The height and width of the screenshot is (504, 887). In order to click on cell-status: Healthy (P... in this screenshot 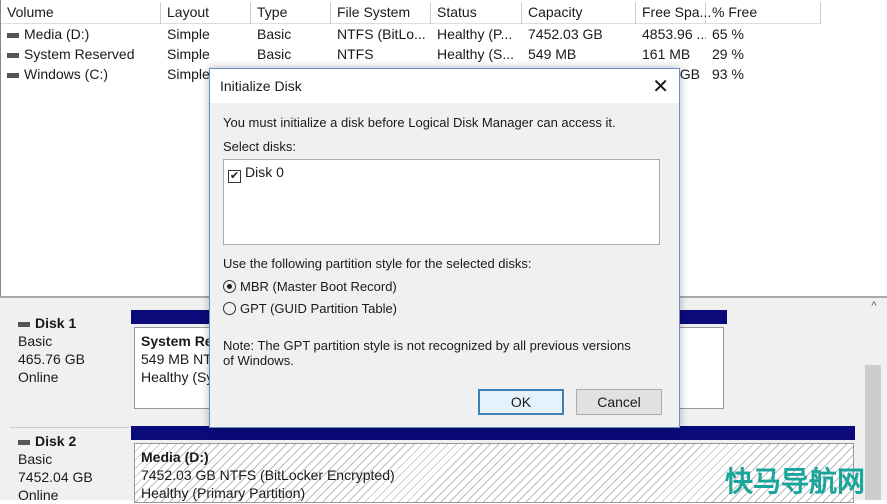, I will do `click(476, 34)`.